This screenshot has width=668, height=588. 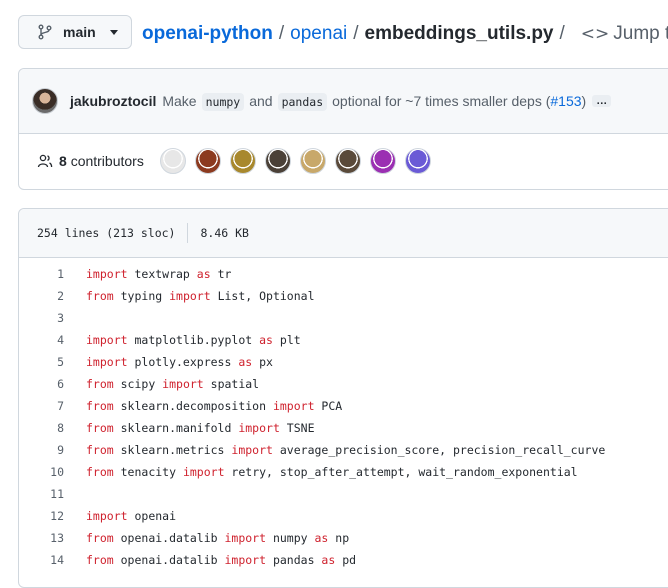 I want to click on line-number: 6, so click(x=41, y=384).